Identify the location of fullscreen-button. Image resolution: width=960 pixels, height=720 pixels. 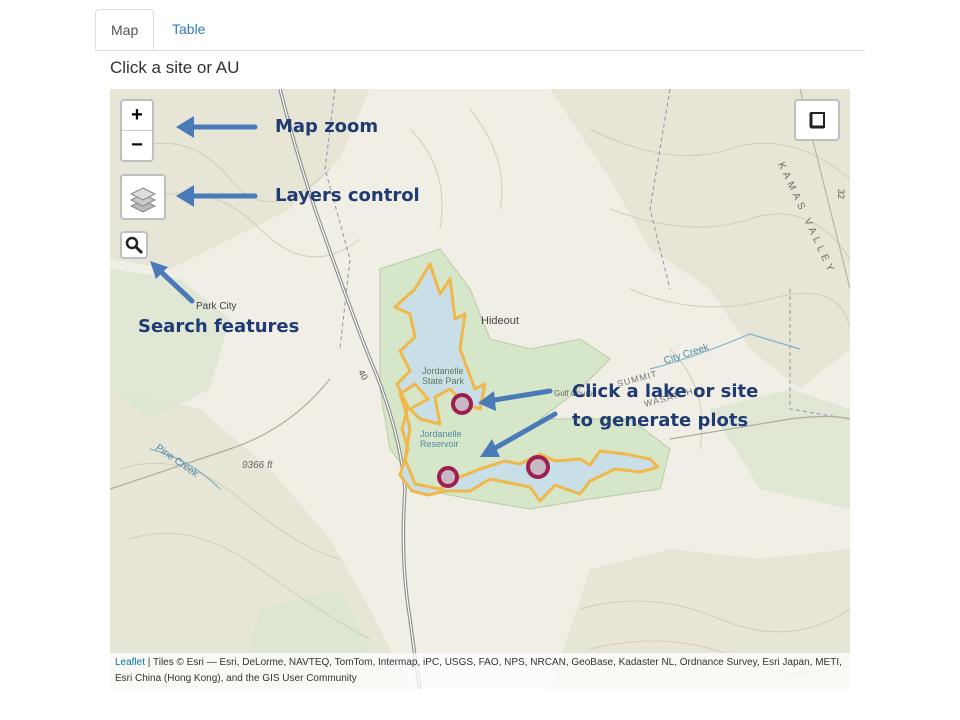
(817, 120).